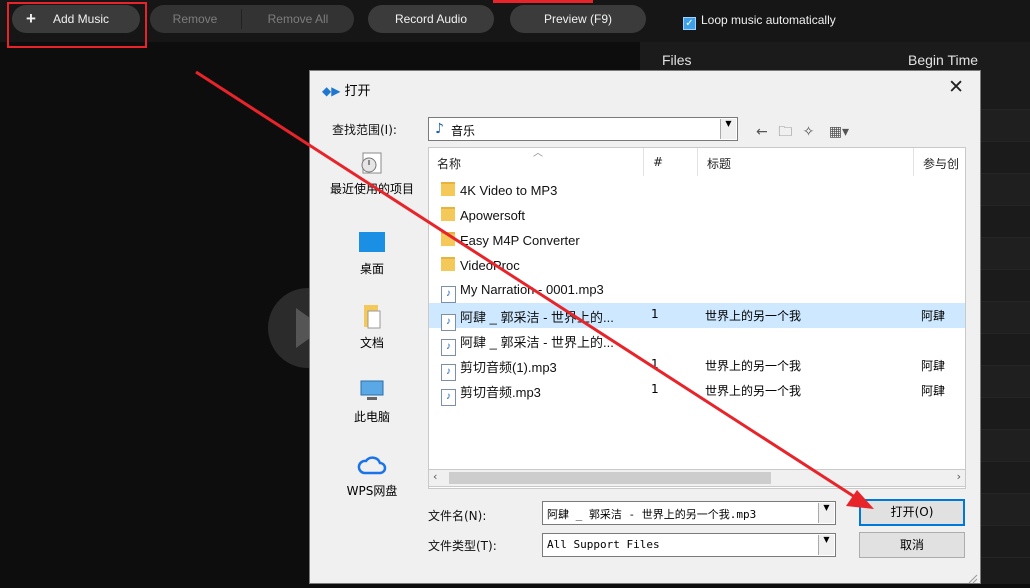  I want to click on computer-icon, so click(372, 390).